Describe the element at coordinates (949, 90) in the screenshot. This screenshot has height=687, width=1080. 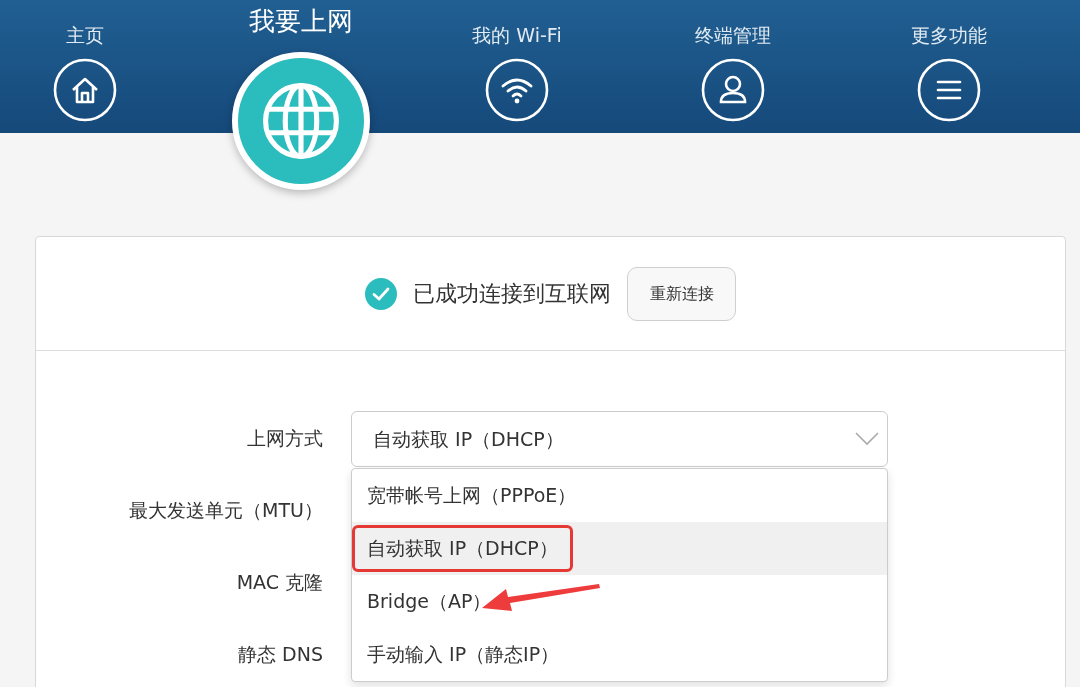
I see `menu-icon` at that location.